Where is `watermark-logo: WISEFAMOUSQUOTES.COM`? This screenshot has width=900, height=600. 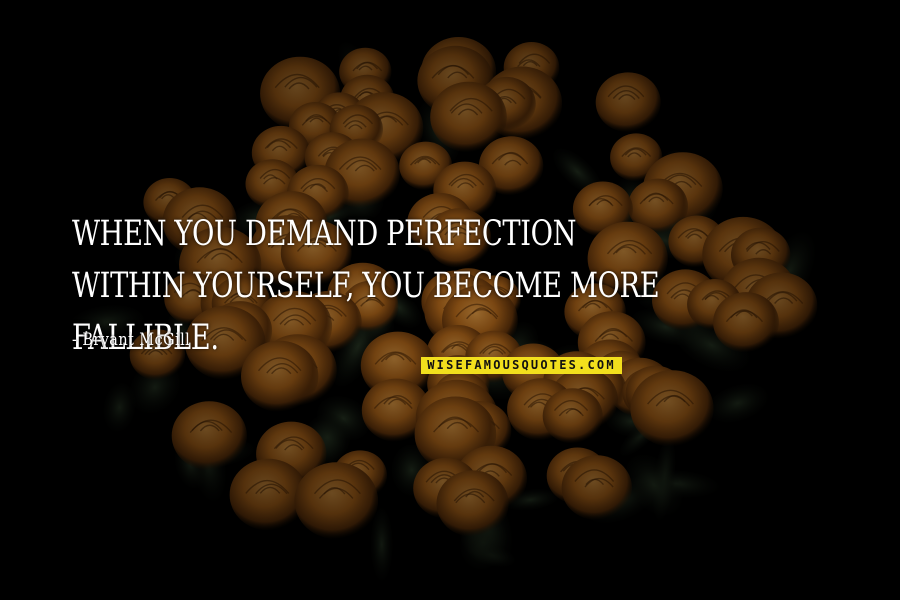 watermark-logo: WISEFAMOUSQUOTES.COM is located at coordinates (521, 365).